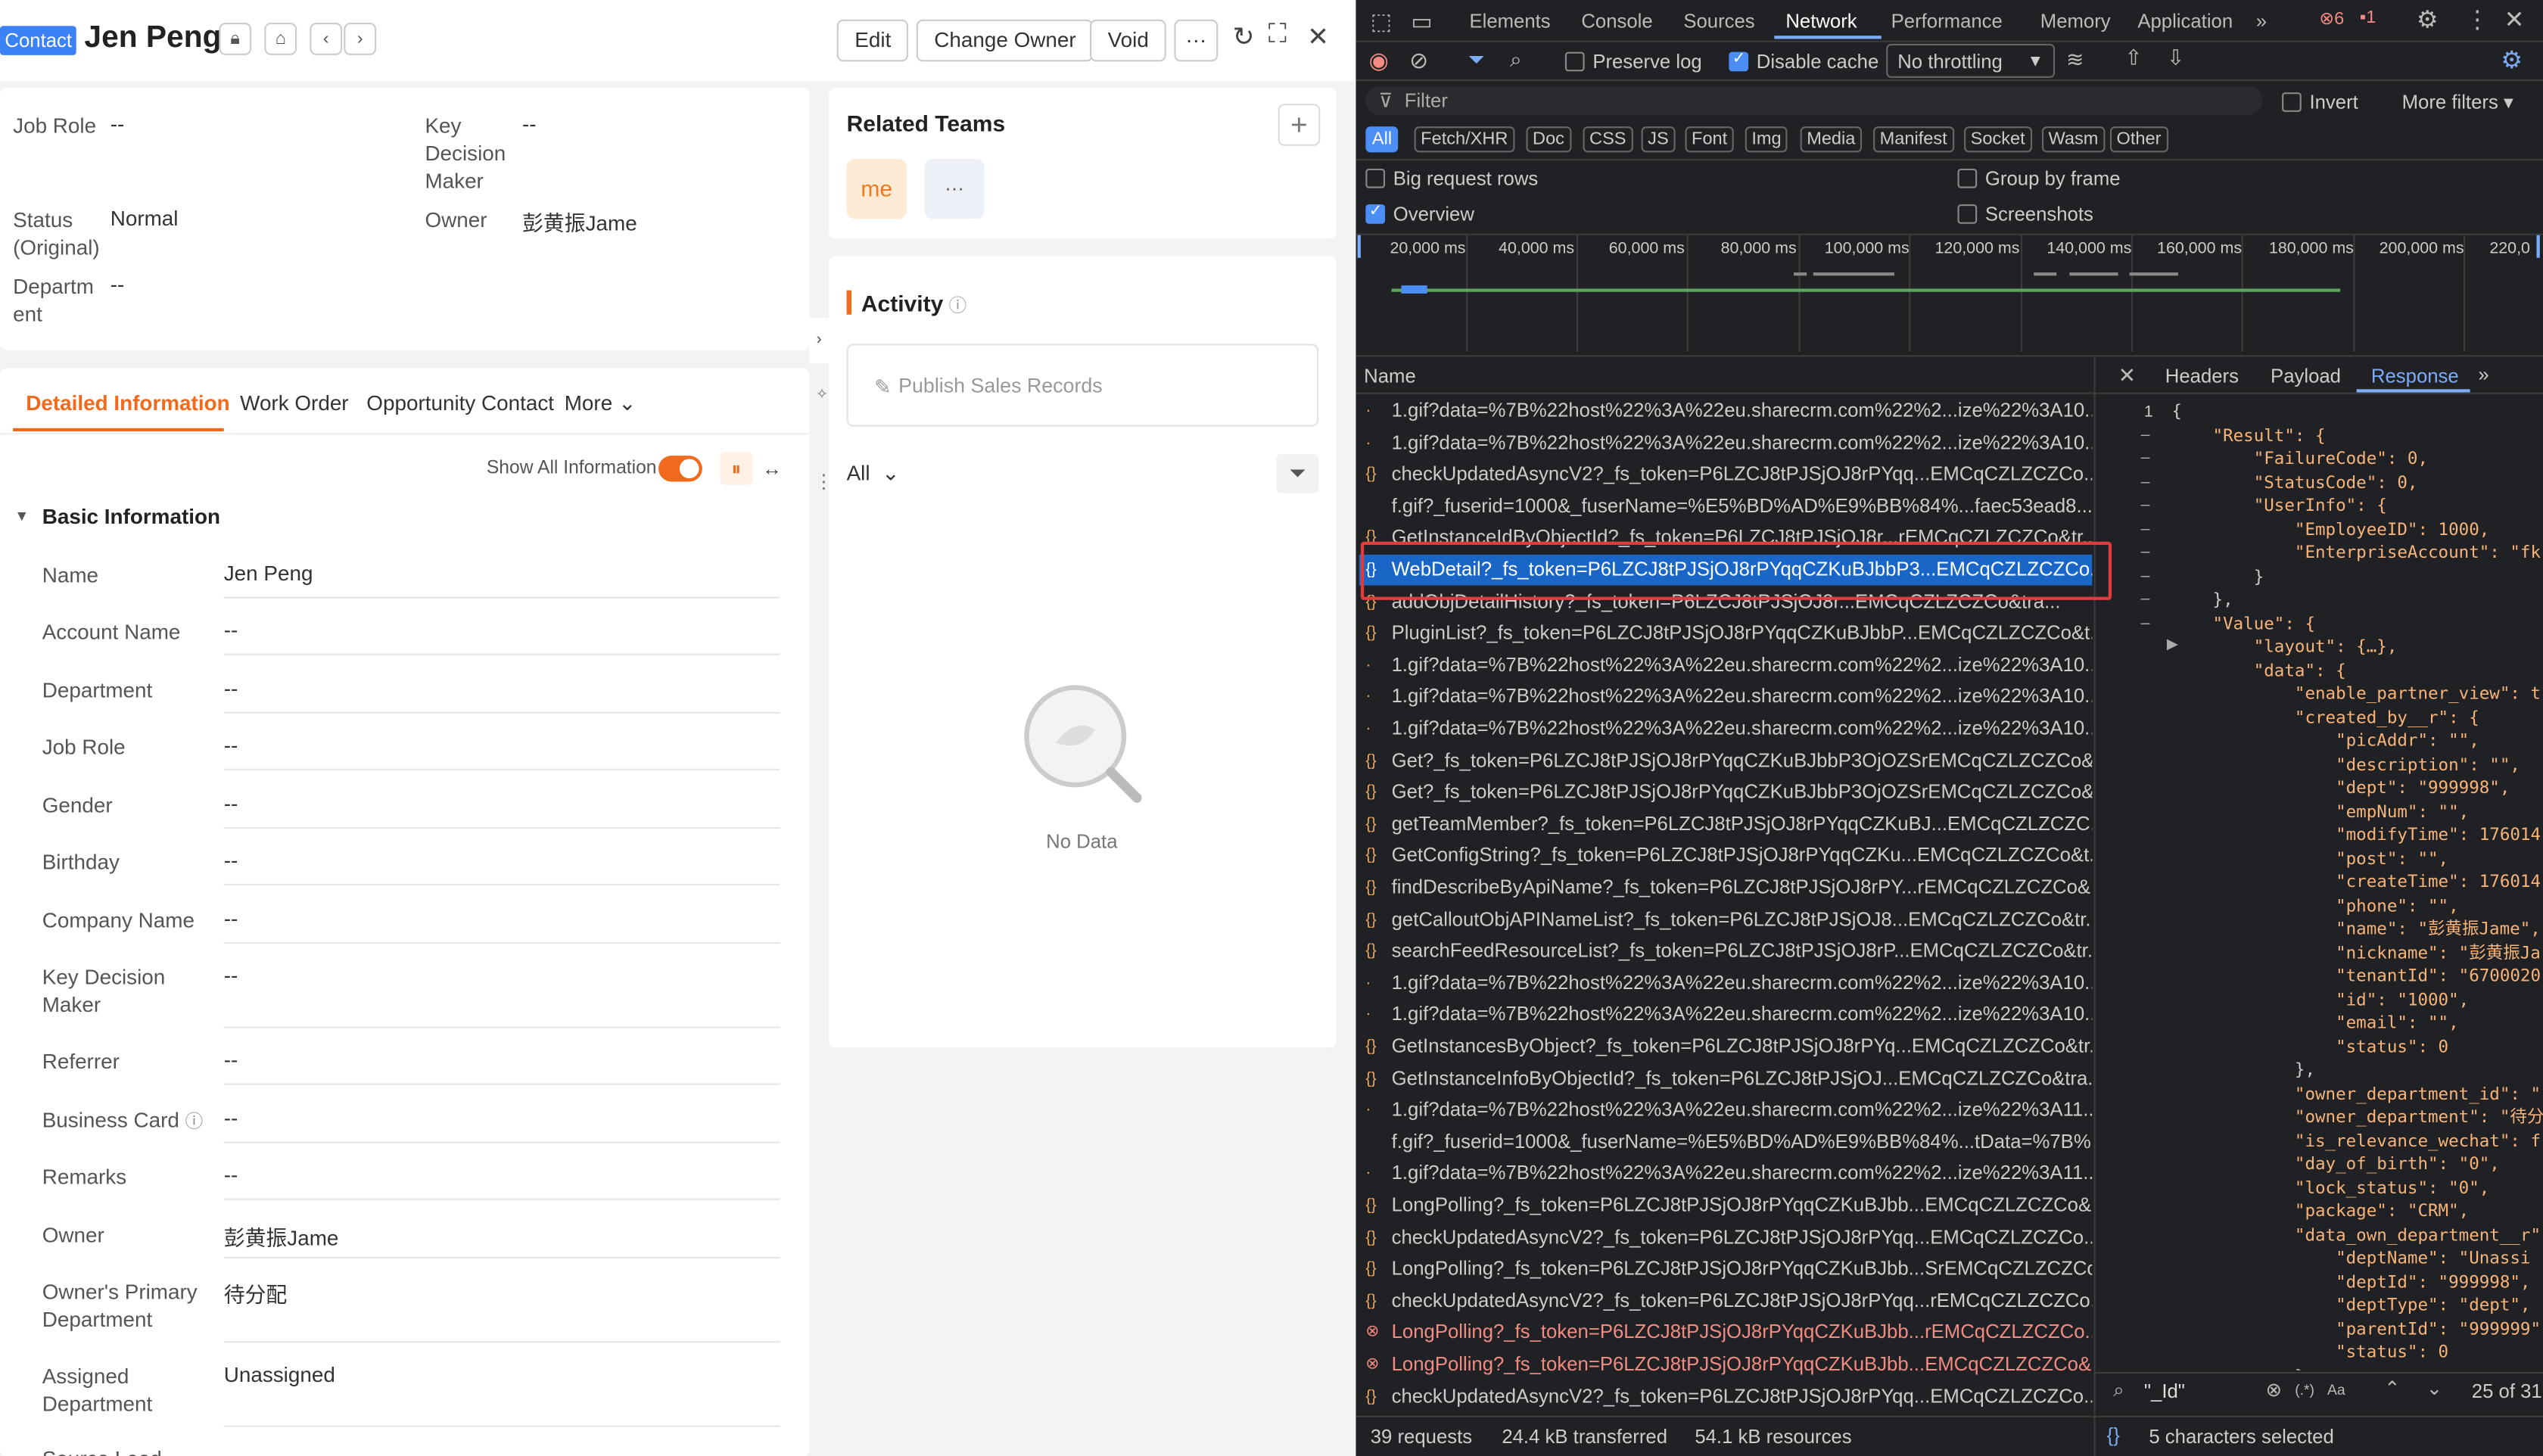  I want to click on device-toolbar-icon: ▭, so click(1421, 22).